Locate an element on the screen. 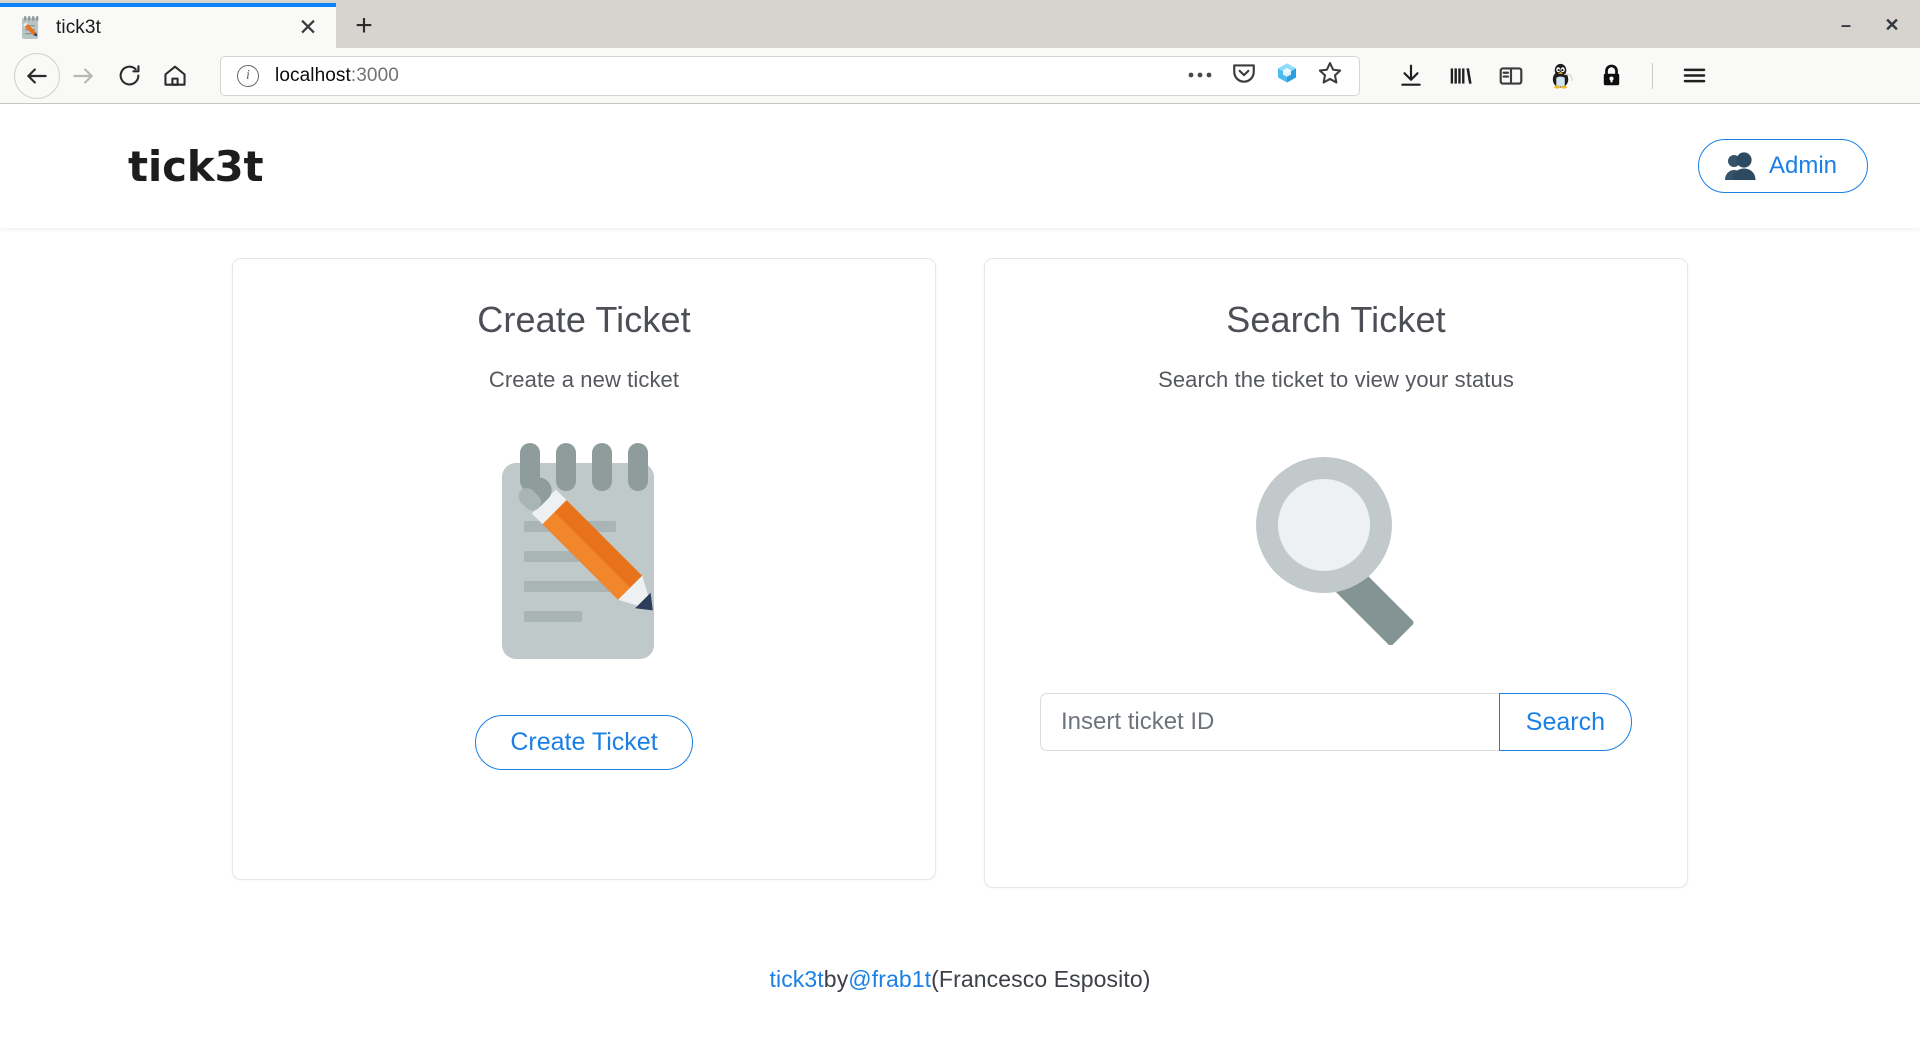 This screenshot has width=1920, height=1039. footer-author-name: (Francesco Esposito) is located at coordinates (1041, 978).